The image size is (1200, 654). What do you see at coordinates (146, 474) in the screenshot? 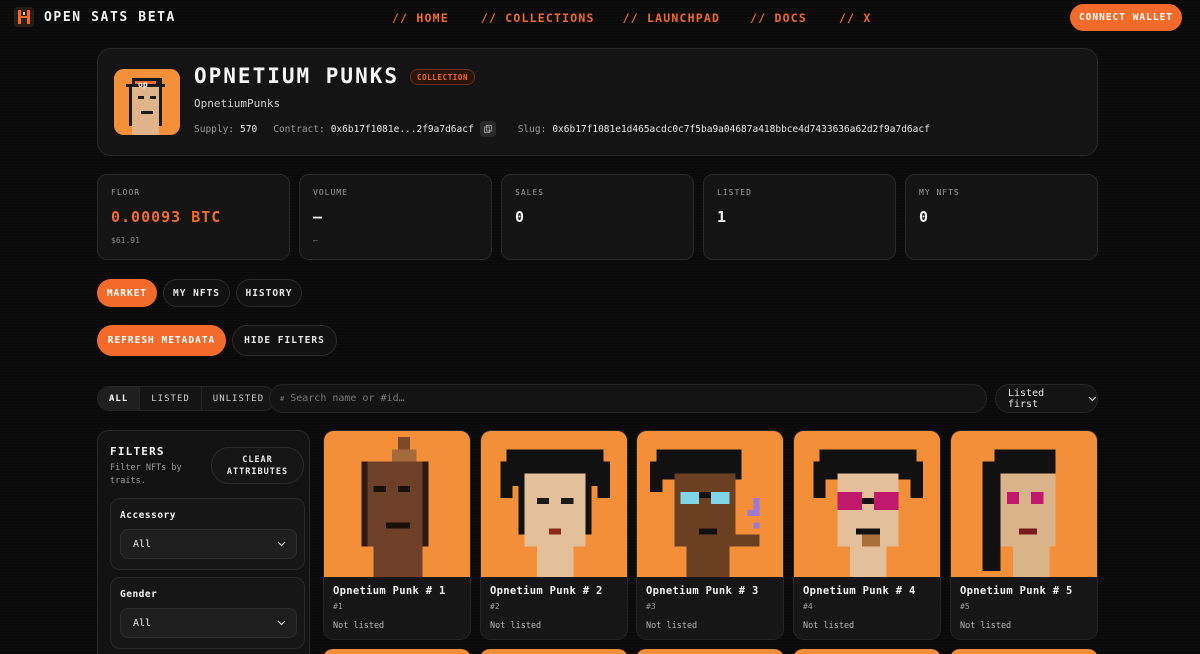
I see `filters-description: Filter NFTs by traits.` at bounding box center [146, 474].